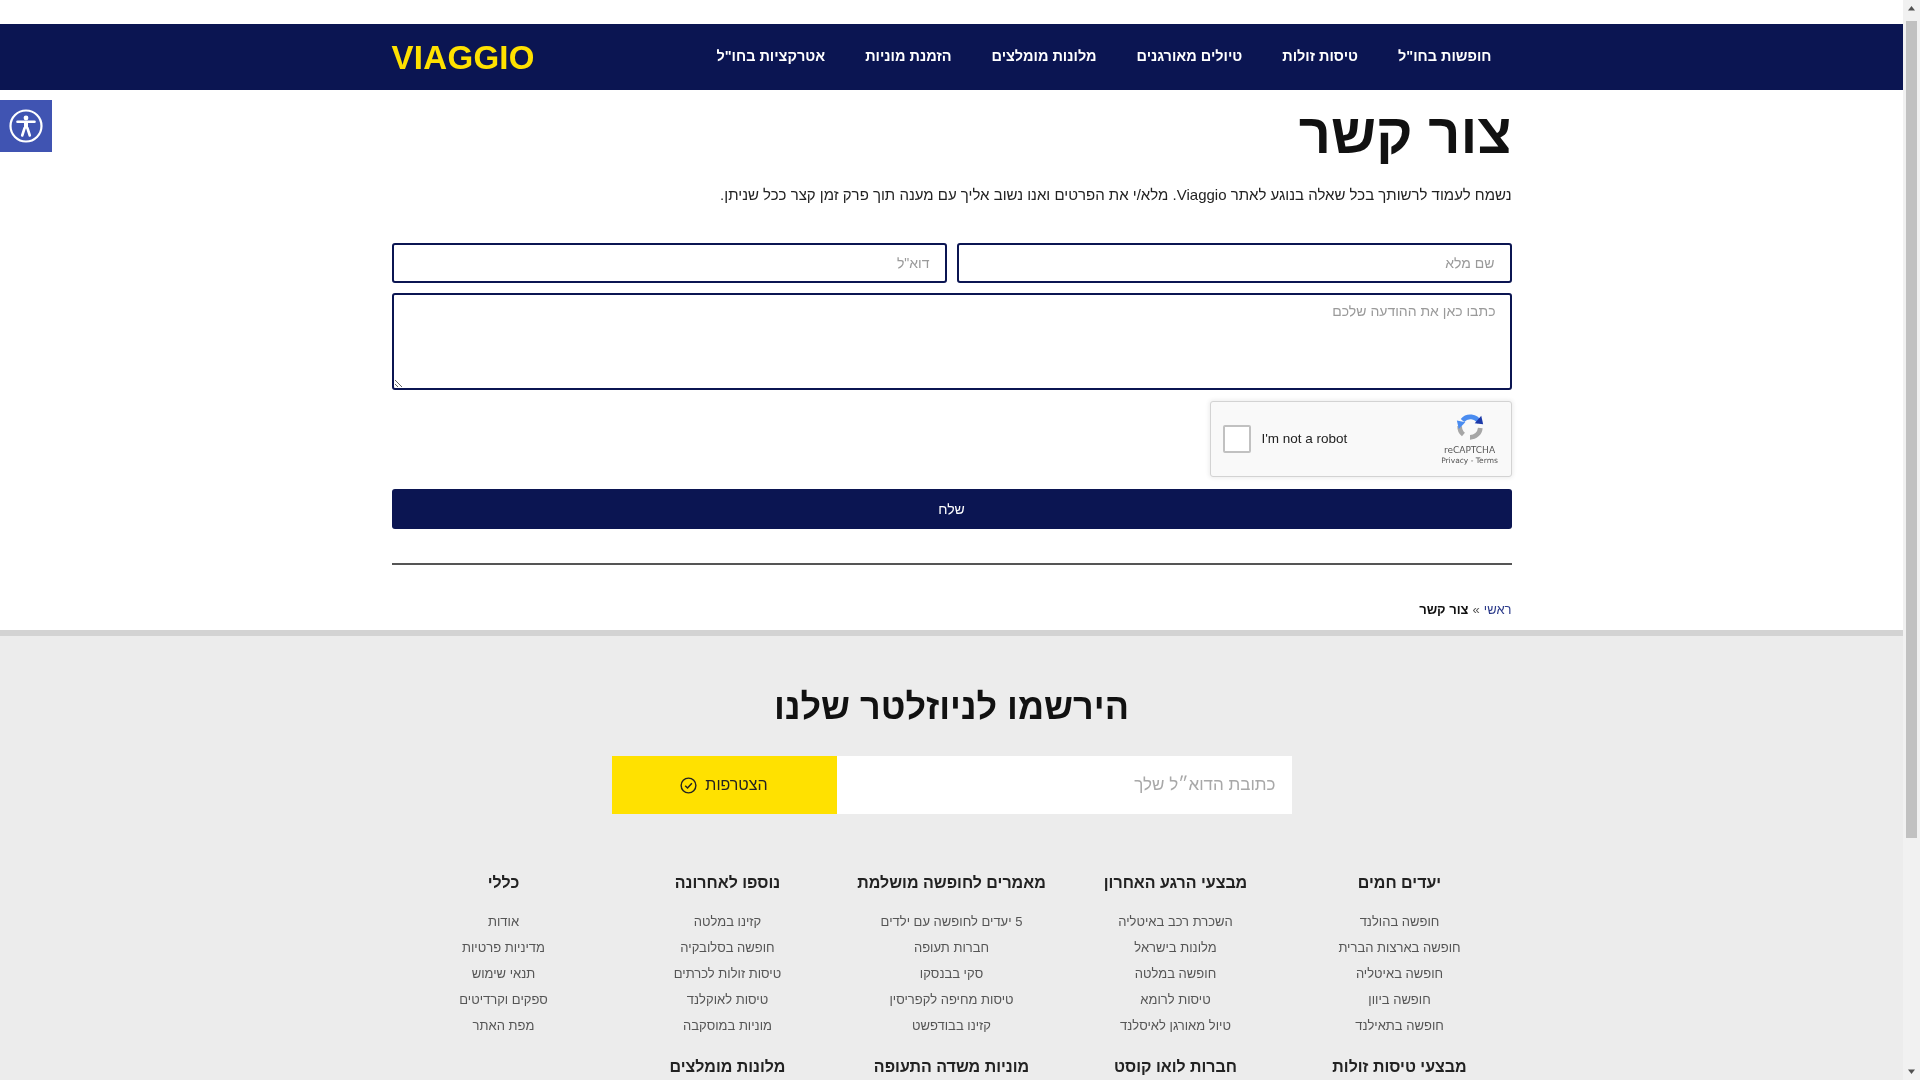 The image size is (1920, 1080). What do you see at coordinates (503, 1026) in the screenshot?
I see `footer-link: מפת האתר` at bounding box center [503, 1026].